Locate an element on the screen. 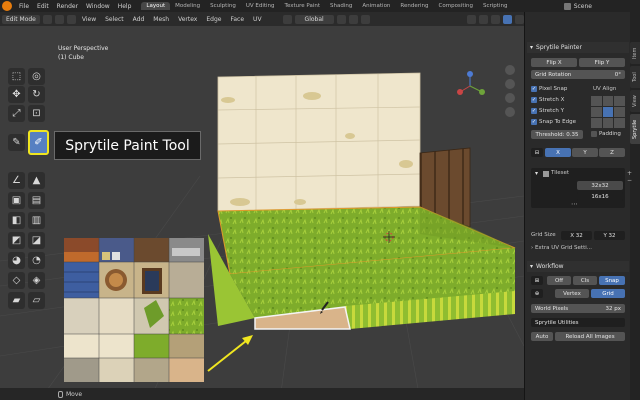 This screenshot has width=640, height=400. menu-uv: UV is located at coordinates (257, 19).